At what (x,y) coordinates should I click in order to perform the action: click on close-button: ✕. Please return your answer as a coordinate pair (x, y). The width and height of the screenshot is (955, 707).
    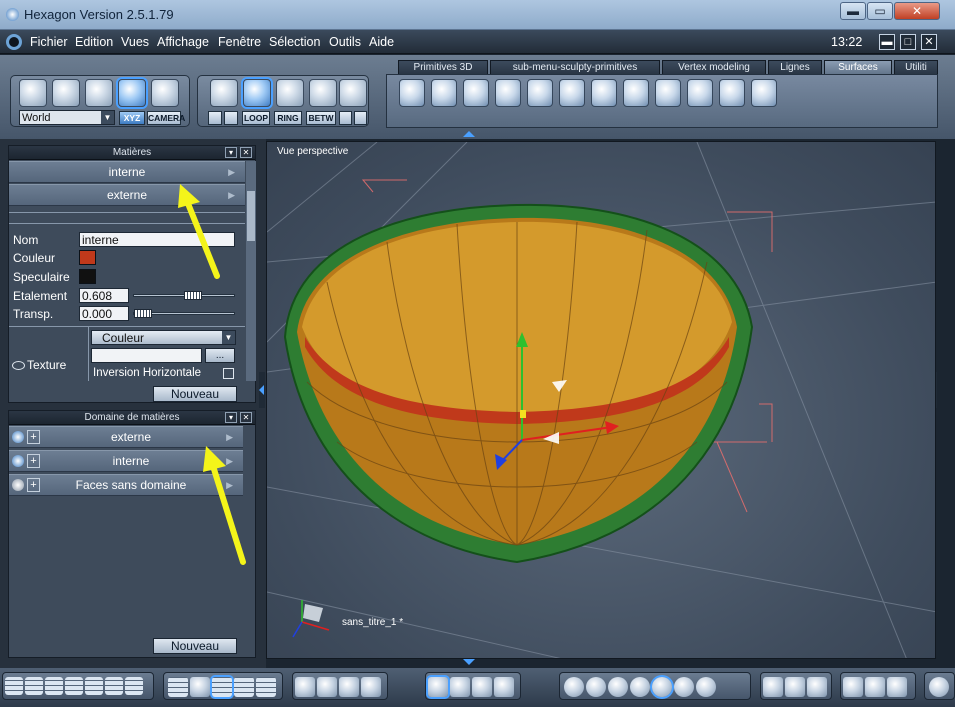
    Looking at the image, I should click on (917, 11).